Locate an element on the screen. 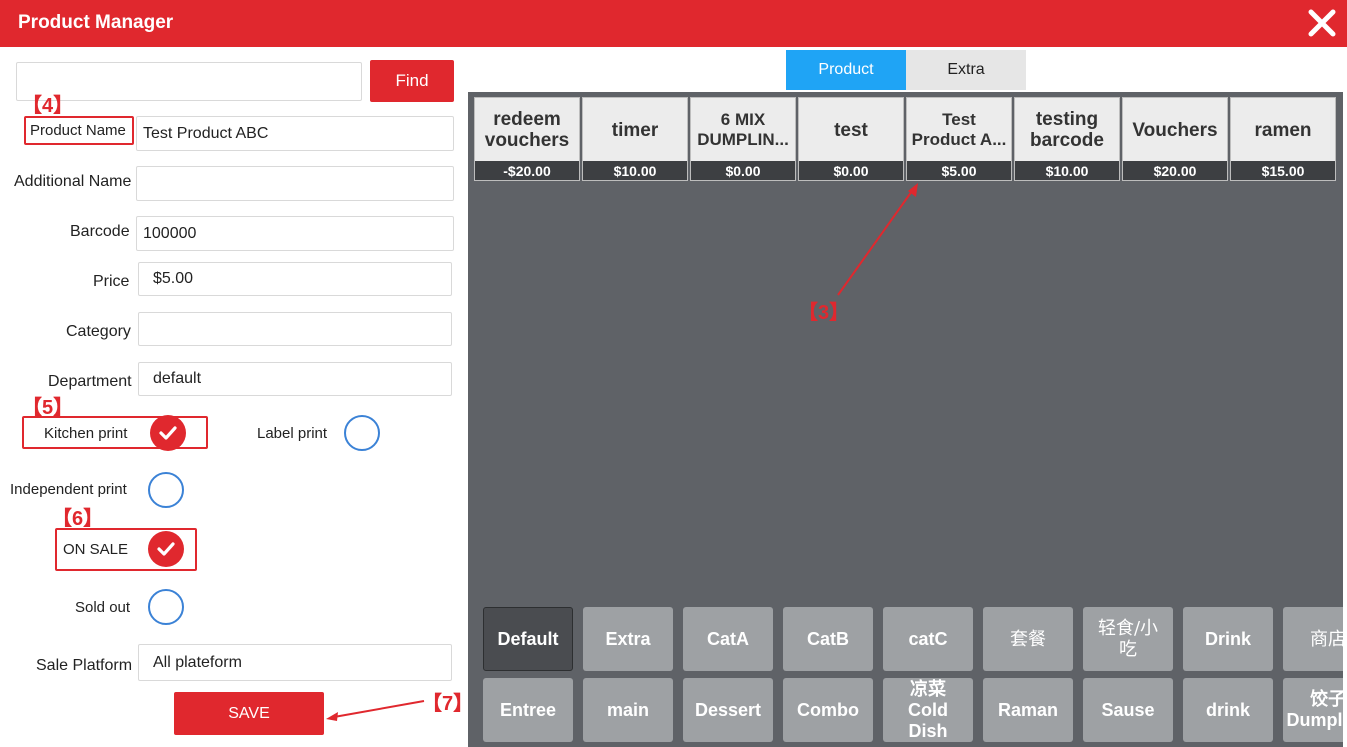 The width and height of the screenshot is (1347, 747). sale-platform-field: All plateform is located at coordinates (295, 662).